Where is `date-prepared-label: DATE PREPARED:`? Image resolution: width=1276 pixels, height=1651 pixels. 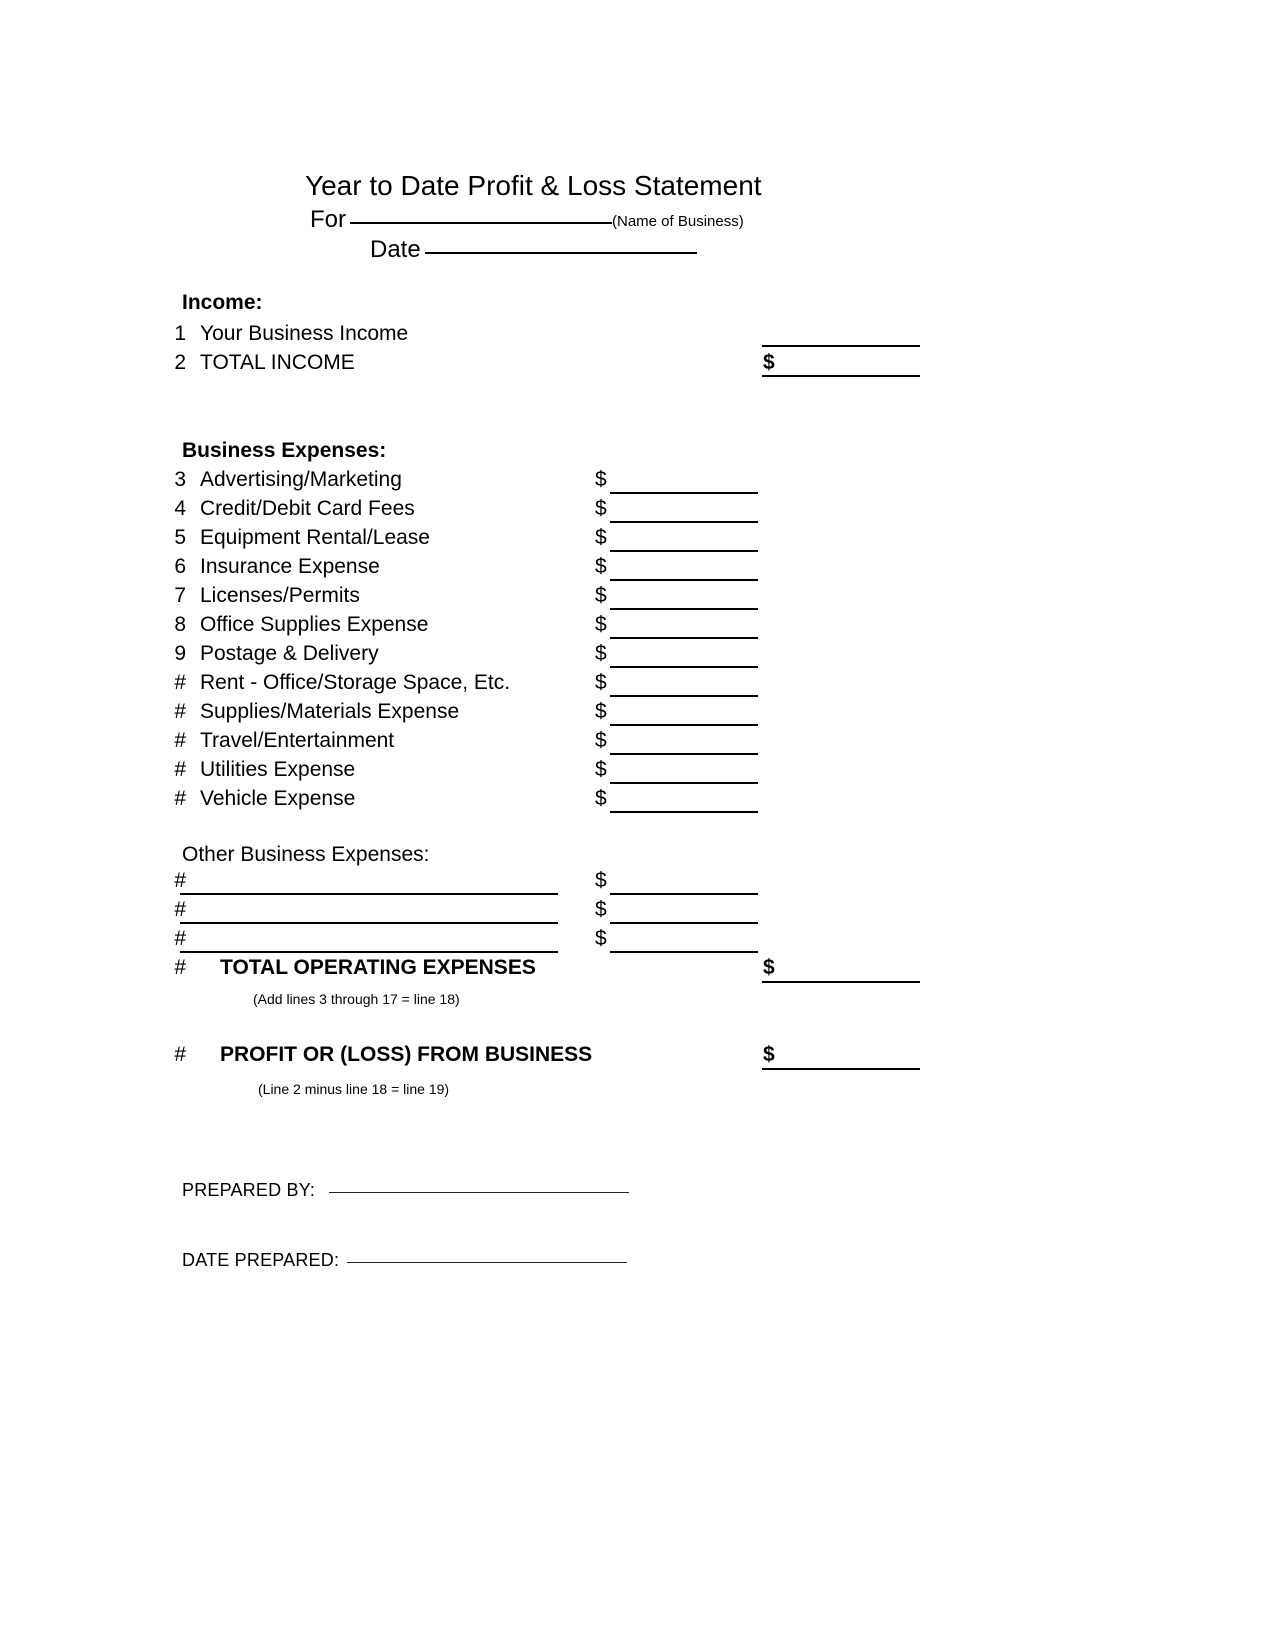 date-prepared-label: DATE PREPARED: is located at coordinates (261, 1260).